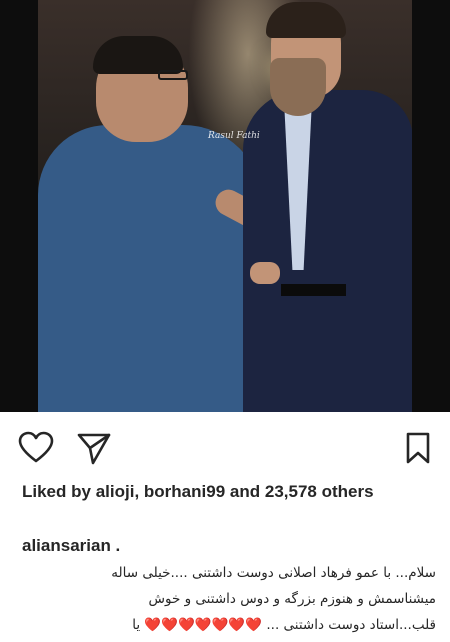  Describe the element at coordinates (203, 625) in the screenshot. I see `heart-emoji-icons: ❤️❤️❤️❤️❤️❤️❤️` at that location.